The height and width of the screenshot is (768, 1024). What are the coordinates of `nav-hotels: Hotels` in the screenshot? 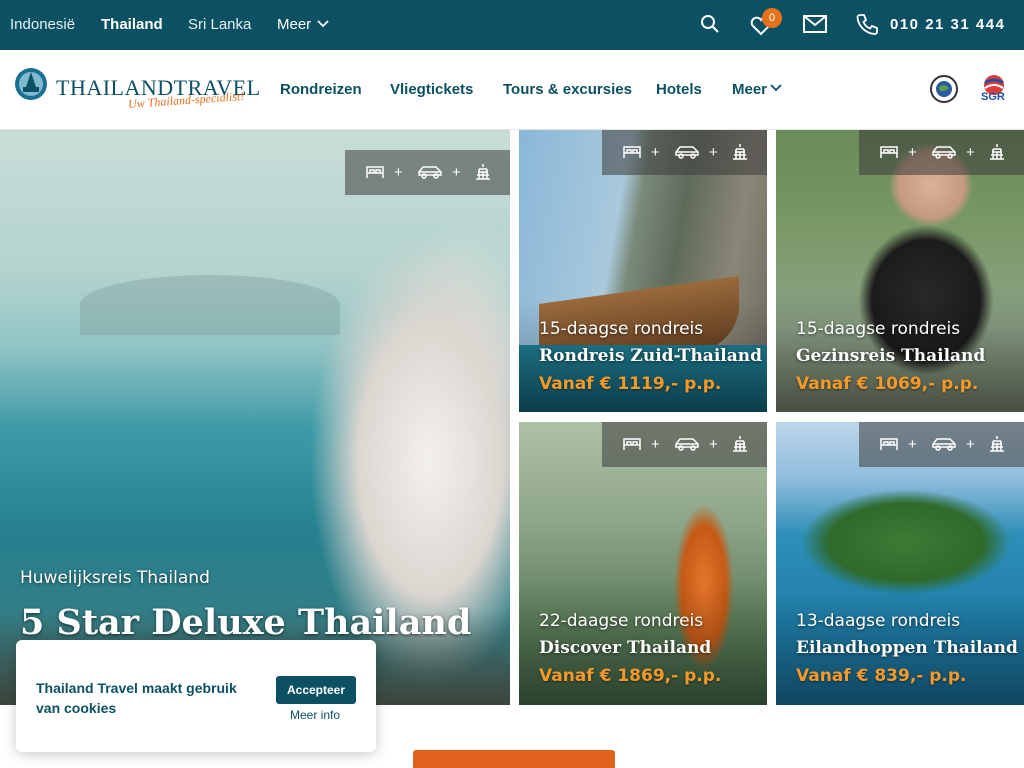 It's located at (679, 89).